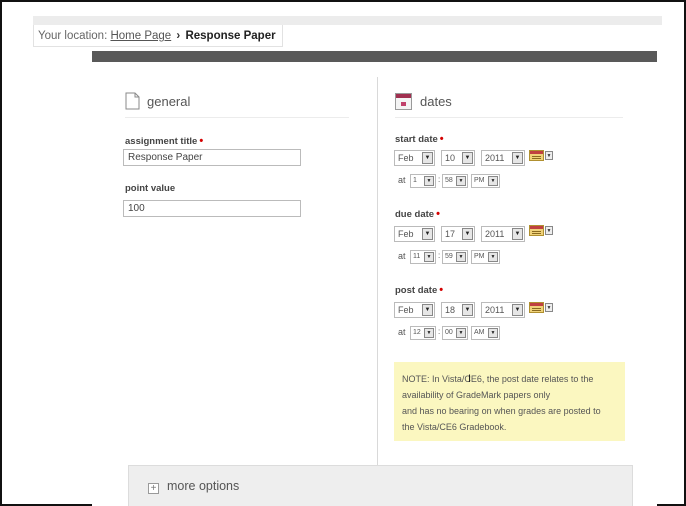  What do you see at coordinates (495, 310) in the screenshot?
I see `post-year-value: 2011` at bounding box center [495, 310].